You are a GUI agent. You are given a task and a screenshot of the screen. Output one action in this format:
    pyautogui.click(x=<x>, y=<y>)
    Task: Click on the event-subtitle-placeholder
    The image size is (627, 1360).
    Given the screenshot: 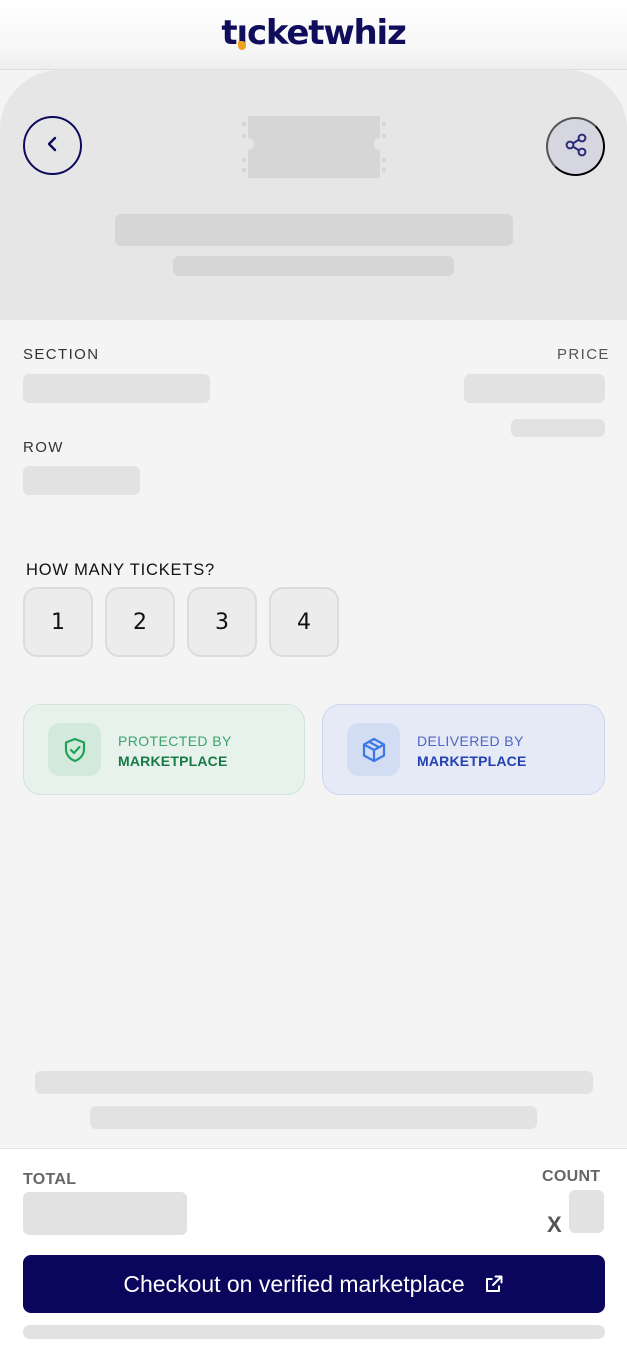 What is the action you would take?
    pyautogui.click(x=313, y=266)
    